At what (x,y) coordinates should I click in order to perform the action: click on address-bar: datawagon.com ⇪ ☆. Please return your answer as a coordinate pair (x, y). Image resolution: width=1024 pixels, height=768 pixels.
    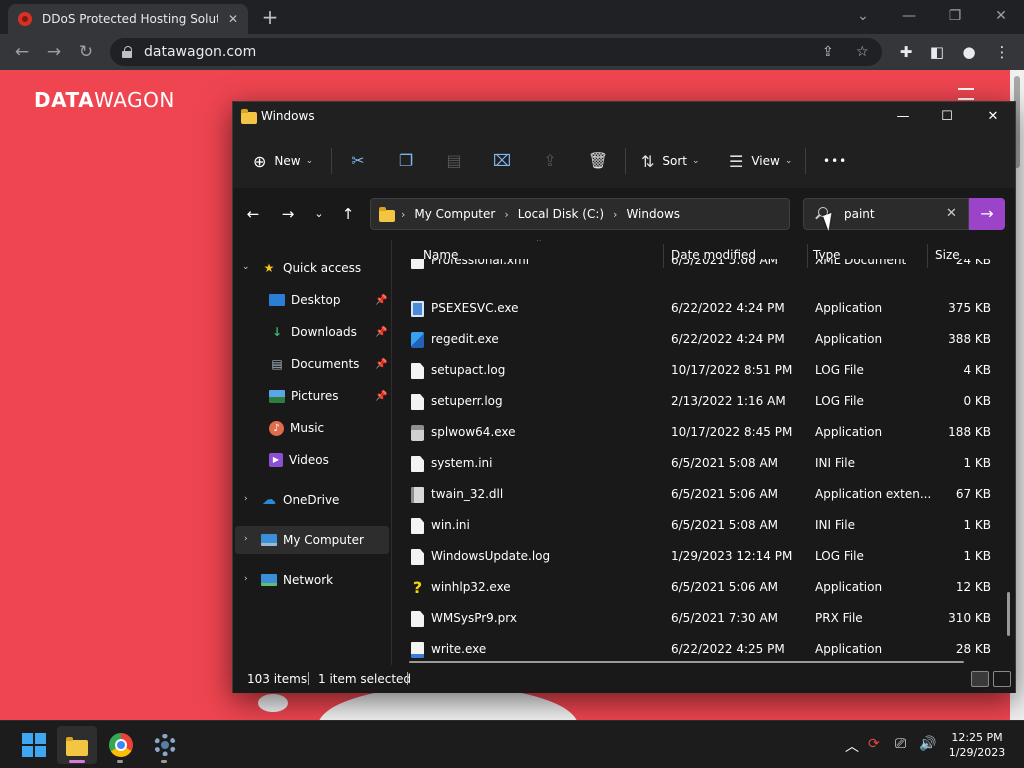
    Looking at the image, I should click on (496, 52).